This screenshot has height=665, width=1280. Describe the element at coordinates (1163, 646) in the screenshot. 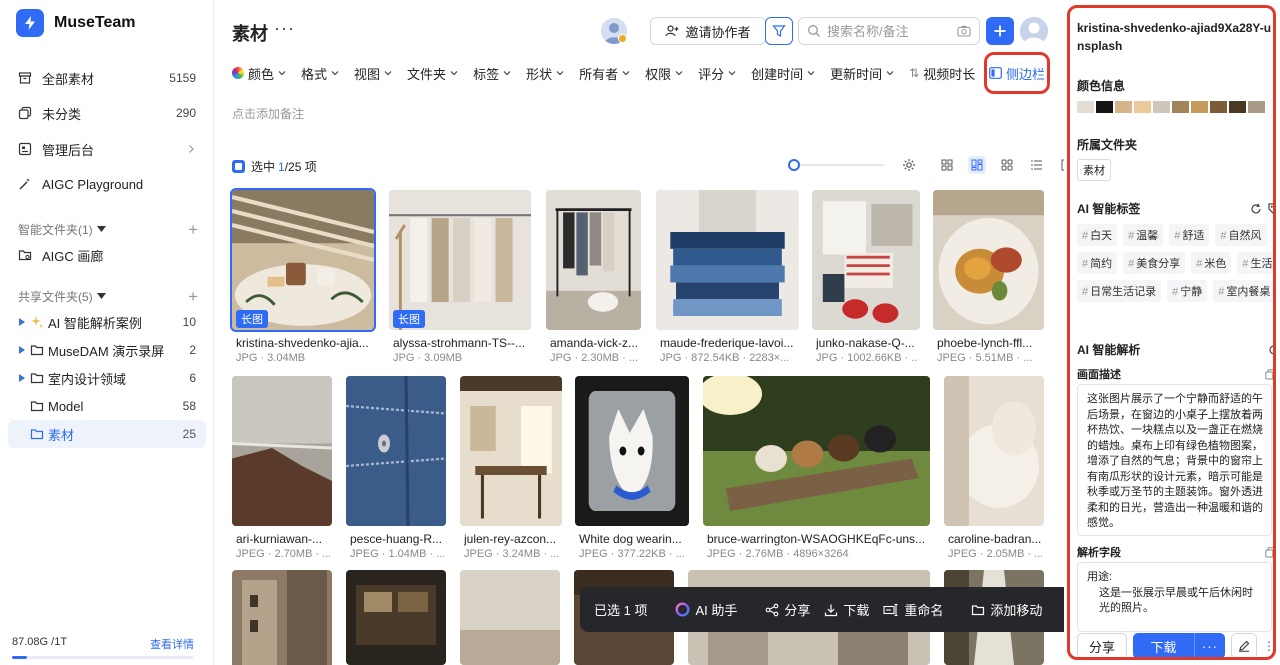

I see `panel-download-button: 下载` at that location.